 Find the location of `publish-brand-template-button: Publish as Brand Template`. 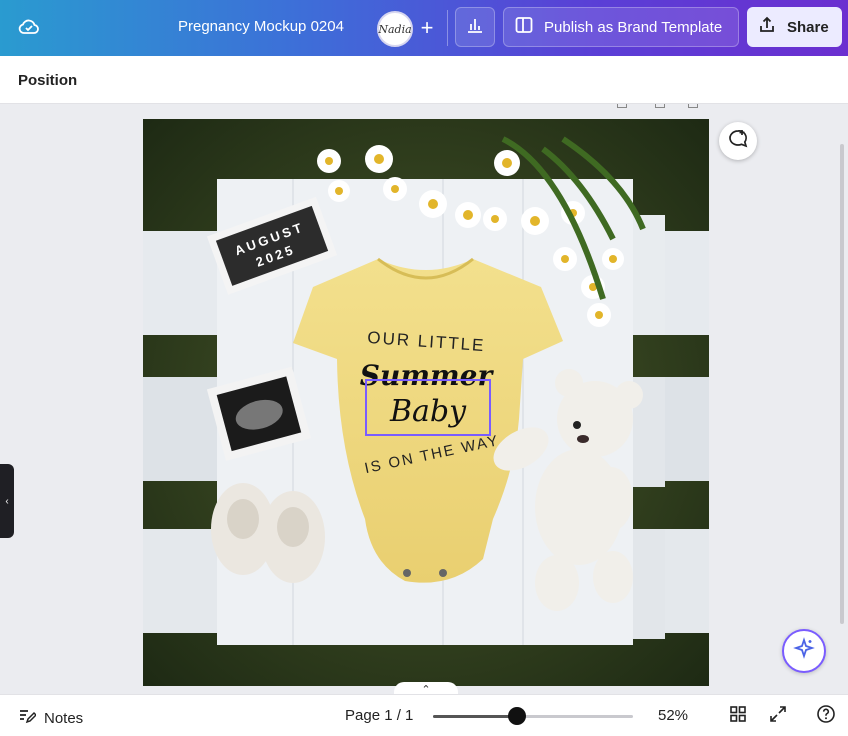

publish-brand-template-button: Publish as Brand Template is located at coordinates (621, 27).